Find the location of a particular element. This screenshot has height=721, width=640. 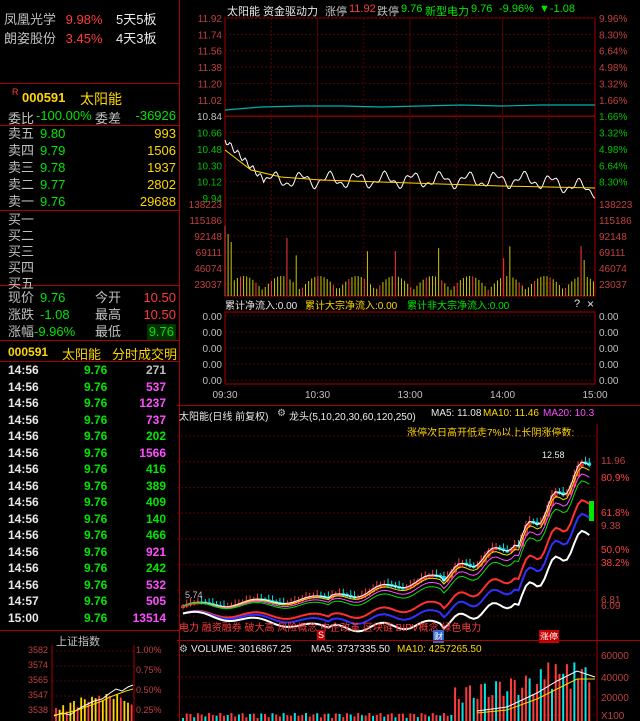

tick-row: 14:56 9.76 537 is located at coordinates (90, 387).